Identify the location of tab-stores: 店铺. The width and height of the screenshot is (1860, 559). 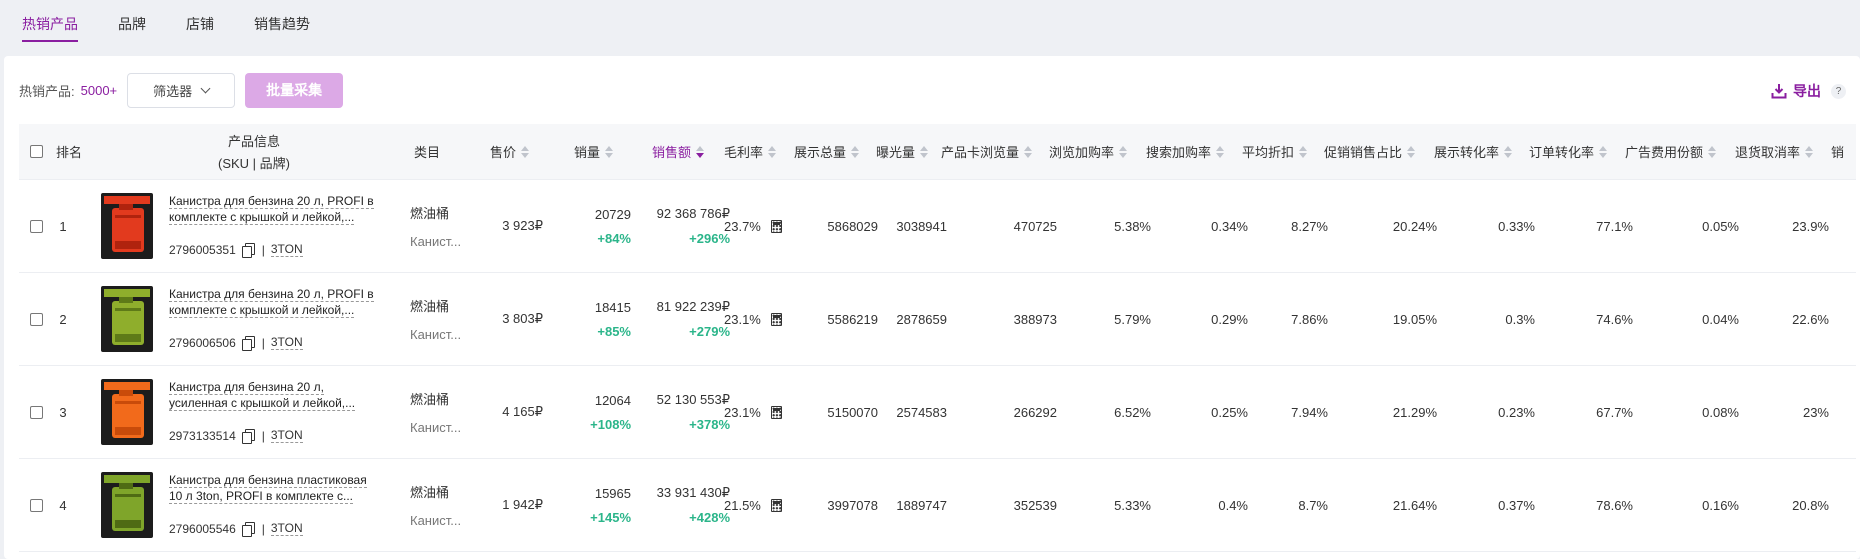
(200, 31).